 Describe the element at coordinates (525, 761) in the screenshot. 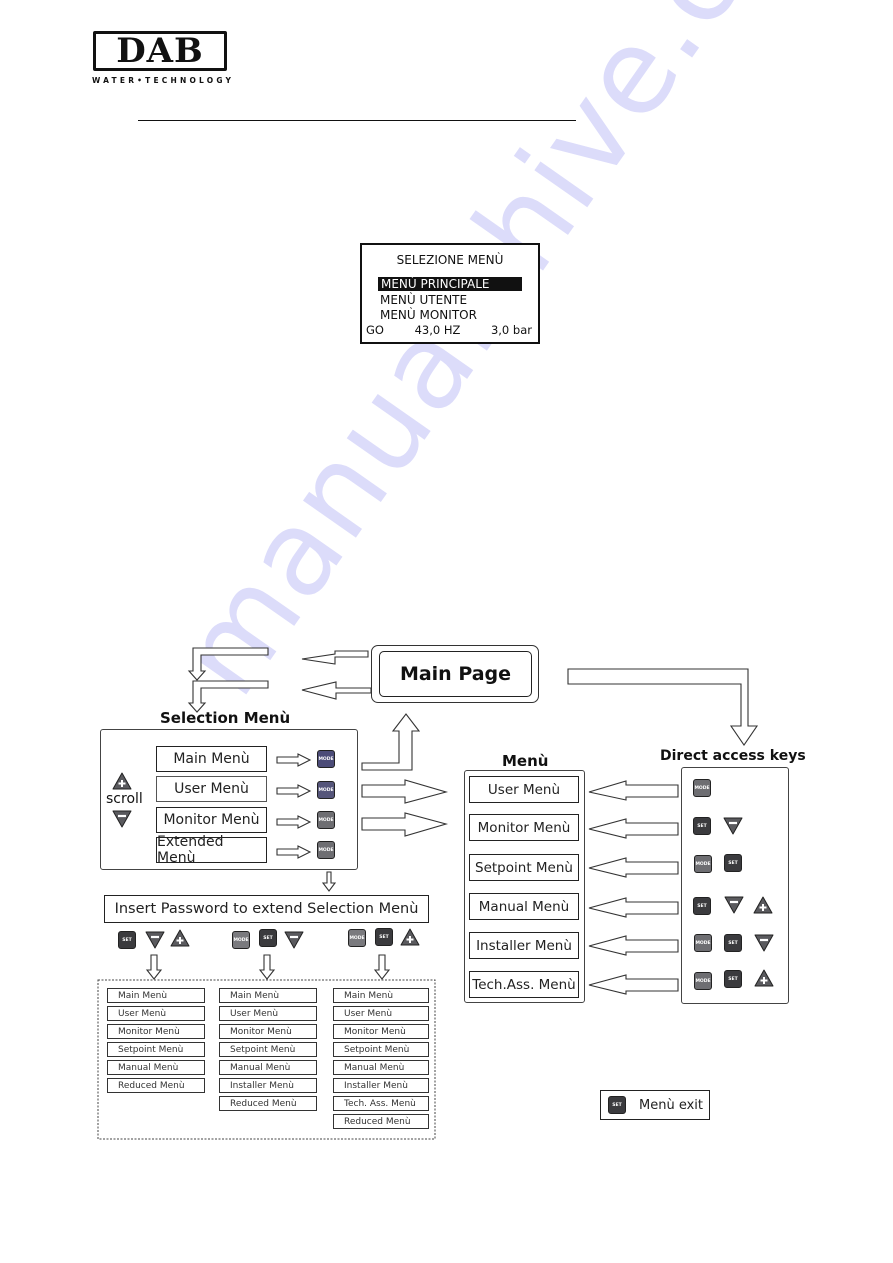

I see `menu-title: Menù` at that location.